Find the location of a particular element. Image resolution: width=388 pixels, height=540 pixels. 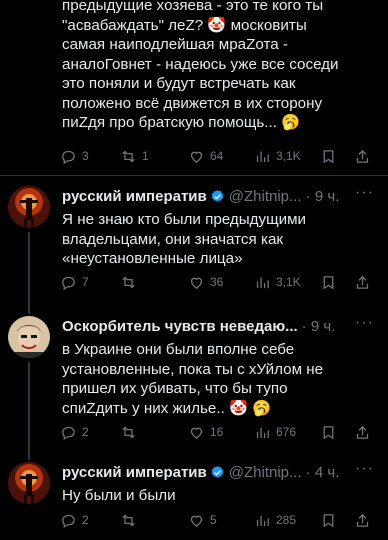

like-count: 64 is located at coordinates (217, 156).